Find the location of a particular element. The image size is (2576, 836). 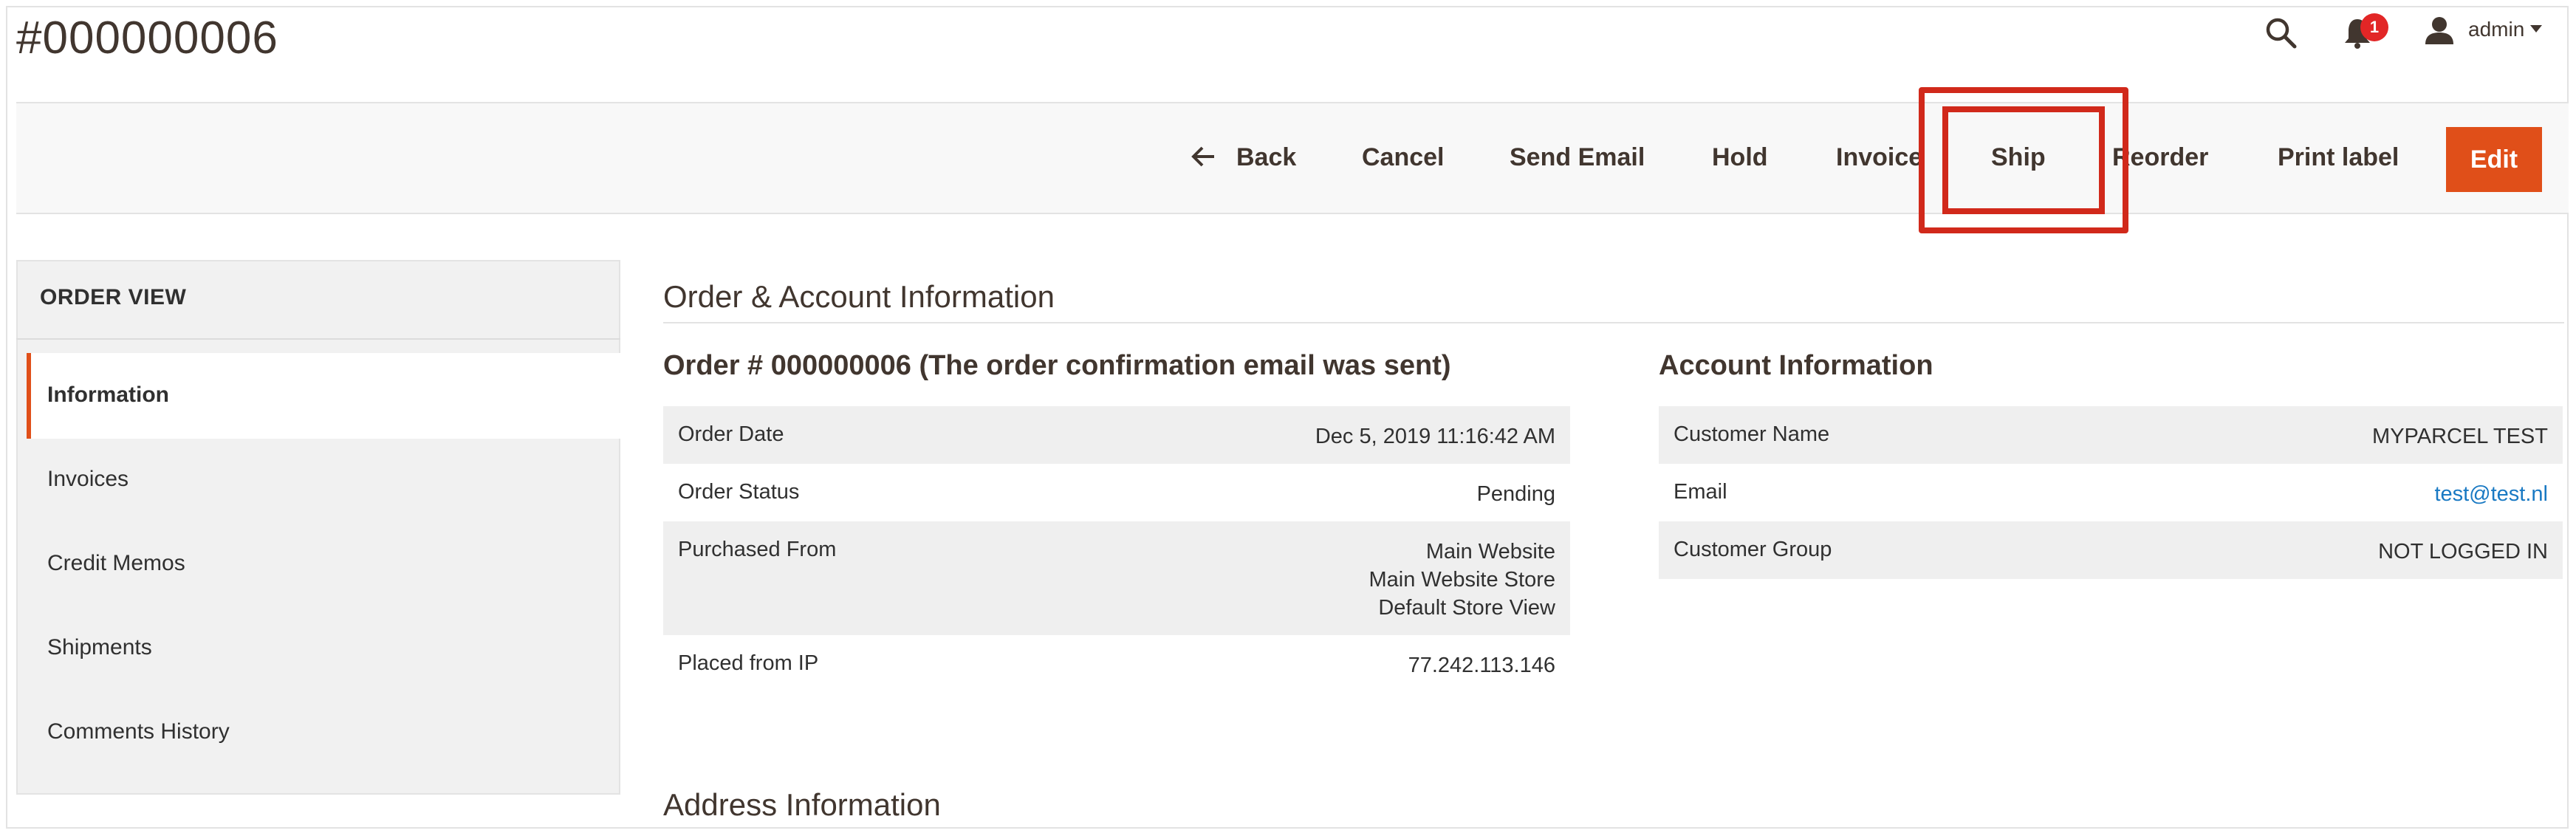

sidebar-item-invoices: Invoices is located at coordinates (88, 480).